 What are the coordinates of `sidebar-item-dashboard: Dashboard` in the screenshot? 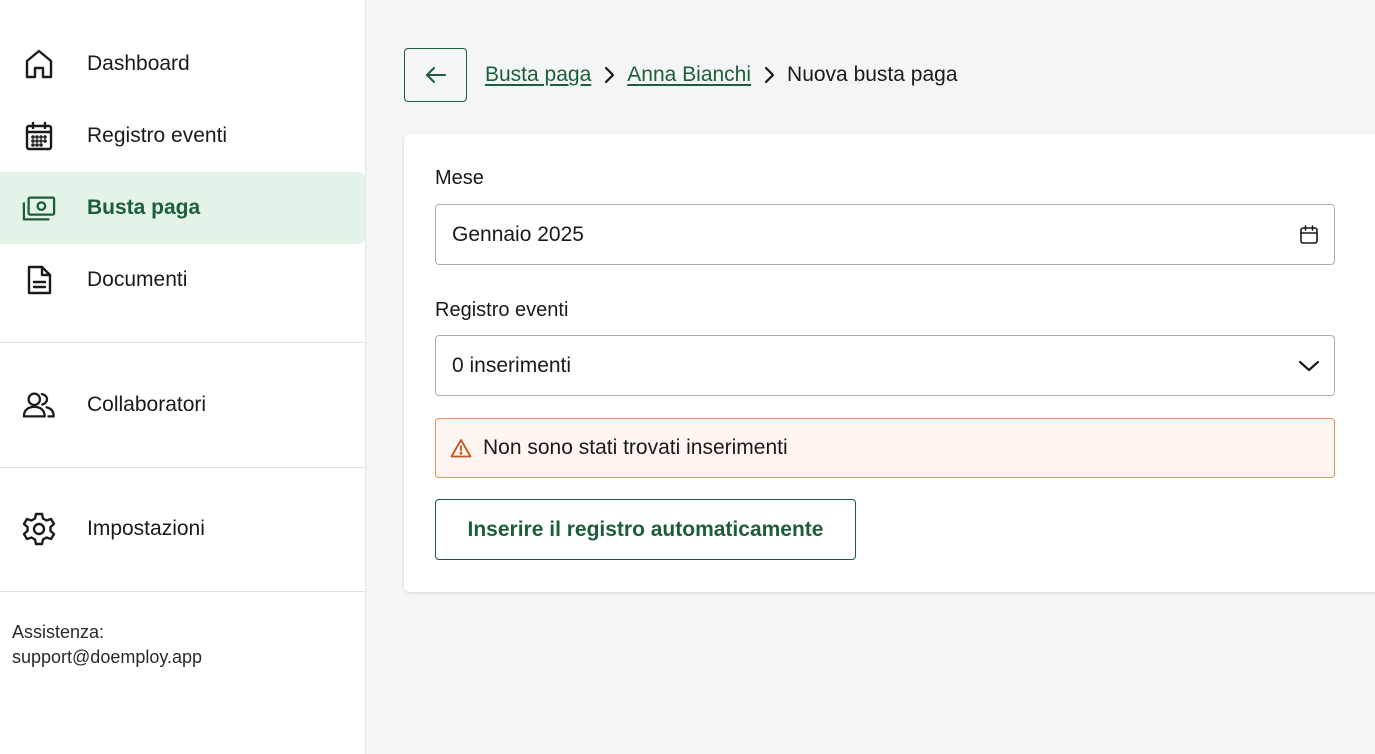 It's located at (182, 64).